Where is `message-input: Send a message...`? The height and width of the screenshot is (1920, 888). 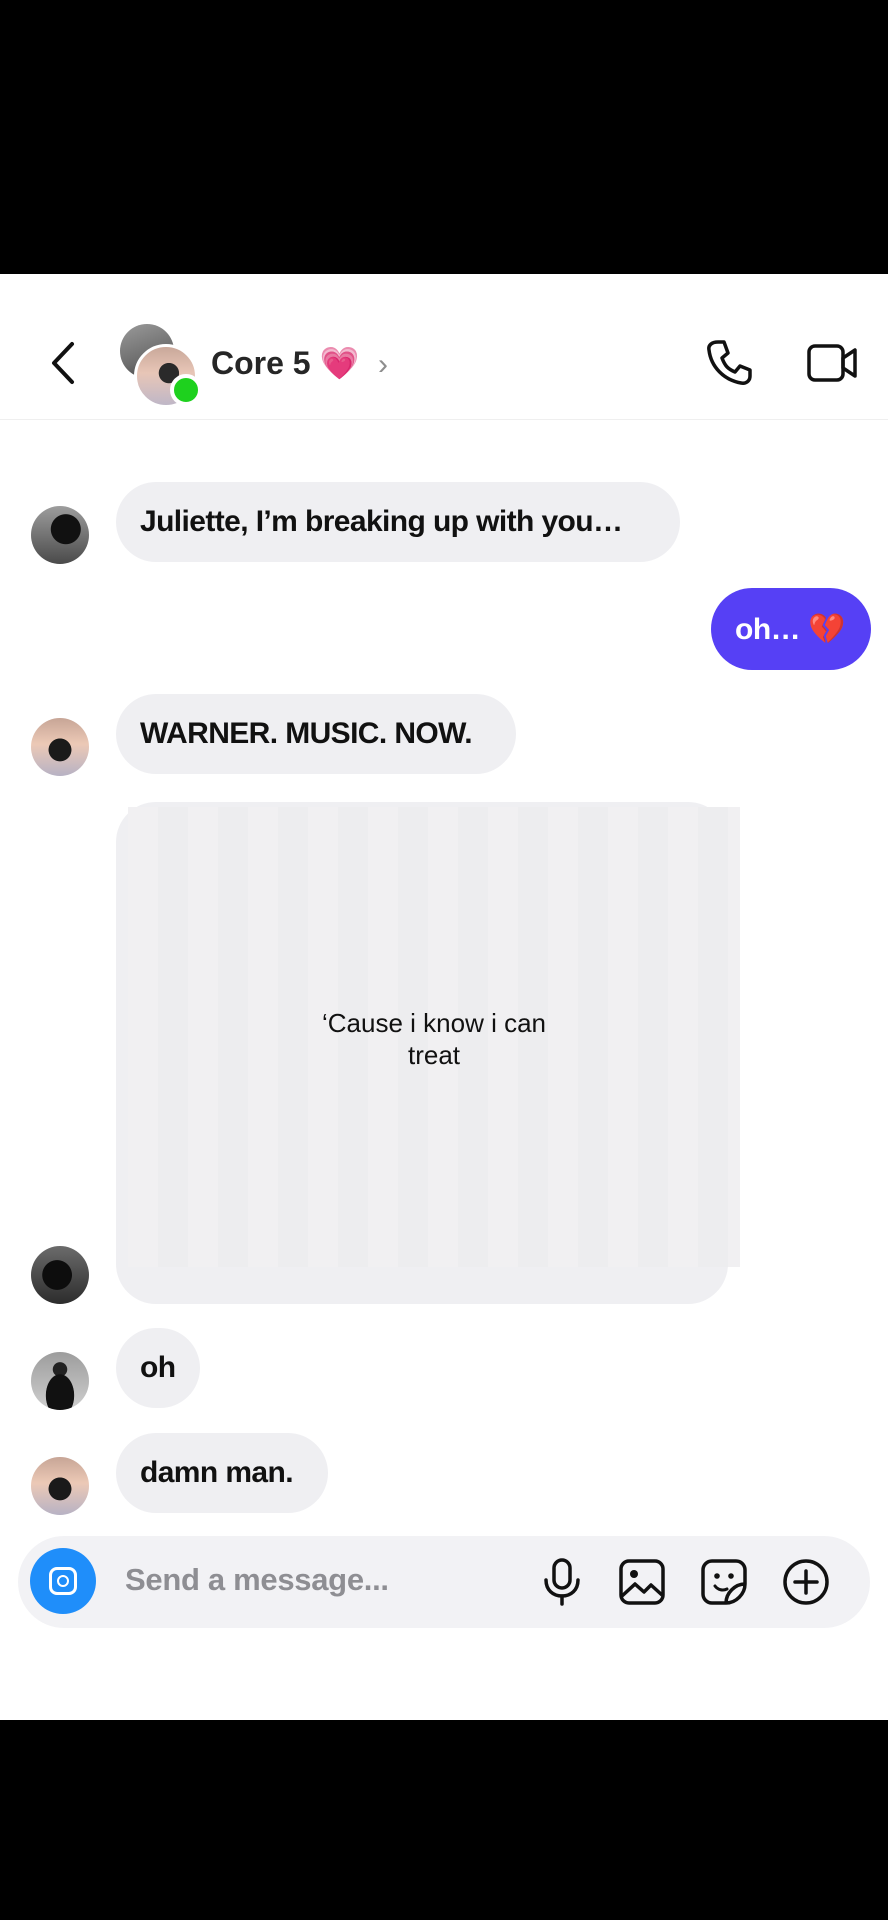
message-input: Send a message... is located at coordinates (257, 1580).